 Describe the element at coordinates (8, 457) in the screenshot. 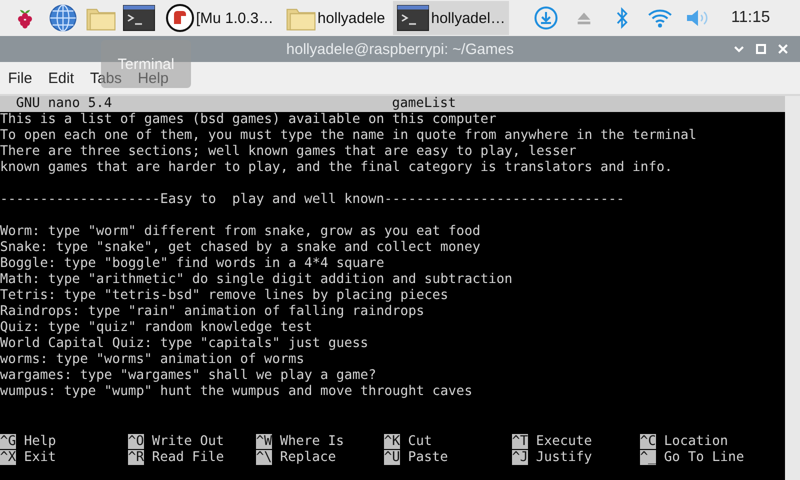

I see `shortcut-key: ^X` at that location.